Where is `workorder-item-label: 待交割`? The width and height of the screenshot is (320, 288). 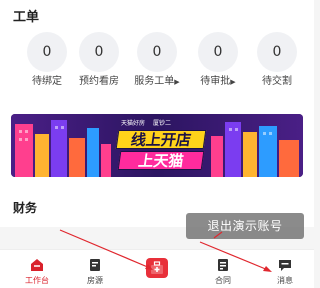
workorder-item-label: 待交割 is located at coordinates (277, 81).